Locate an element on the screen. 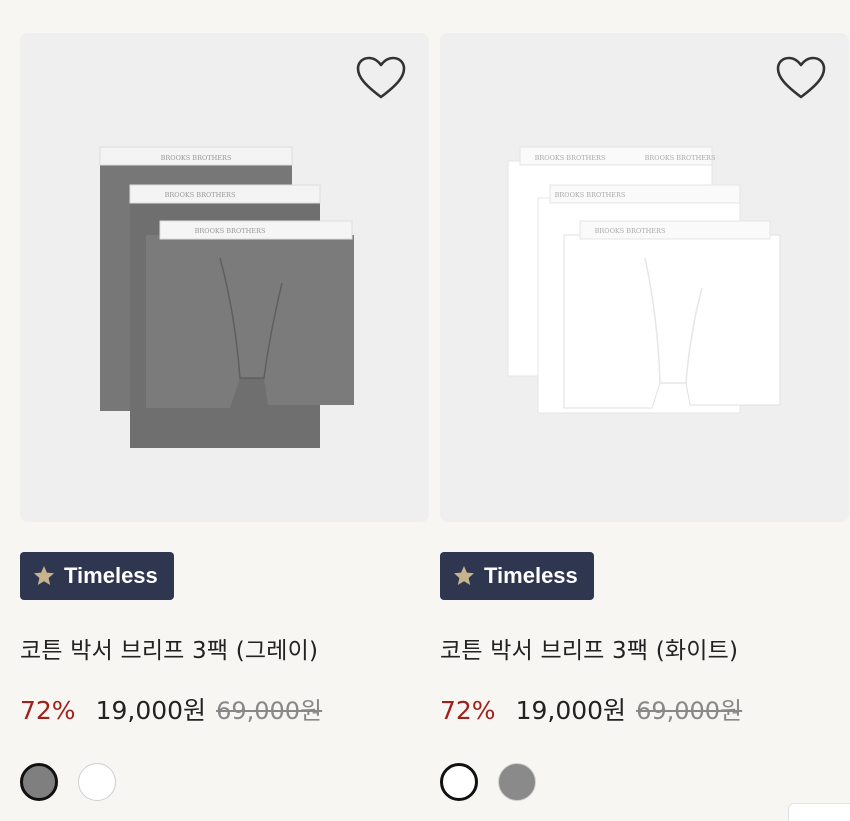 Image resolution: width=850 pixels, height=821 pixels. swatch-grey is located at coordinates (517, 782).